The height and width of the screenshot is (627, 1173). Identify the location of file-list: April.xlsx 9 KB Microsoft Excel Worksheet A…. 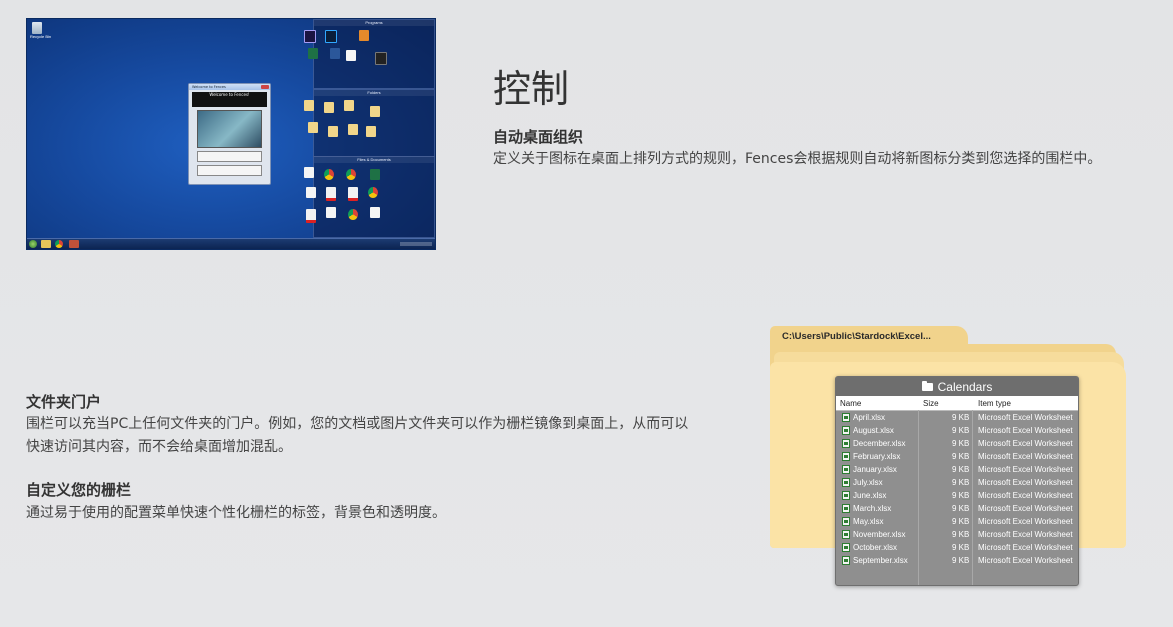
(957, 489).